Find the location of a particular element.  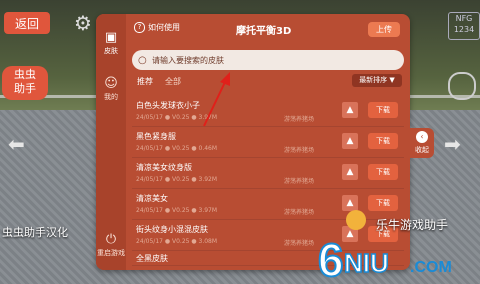

item-name: 清凉美女 is located at coordinates (152, 198).